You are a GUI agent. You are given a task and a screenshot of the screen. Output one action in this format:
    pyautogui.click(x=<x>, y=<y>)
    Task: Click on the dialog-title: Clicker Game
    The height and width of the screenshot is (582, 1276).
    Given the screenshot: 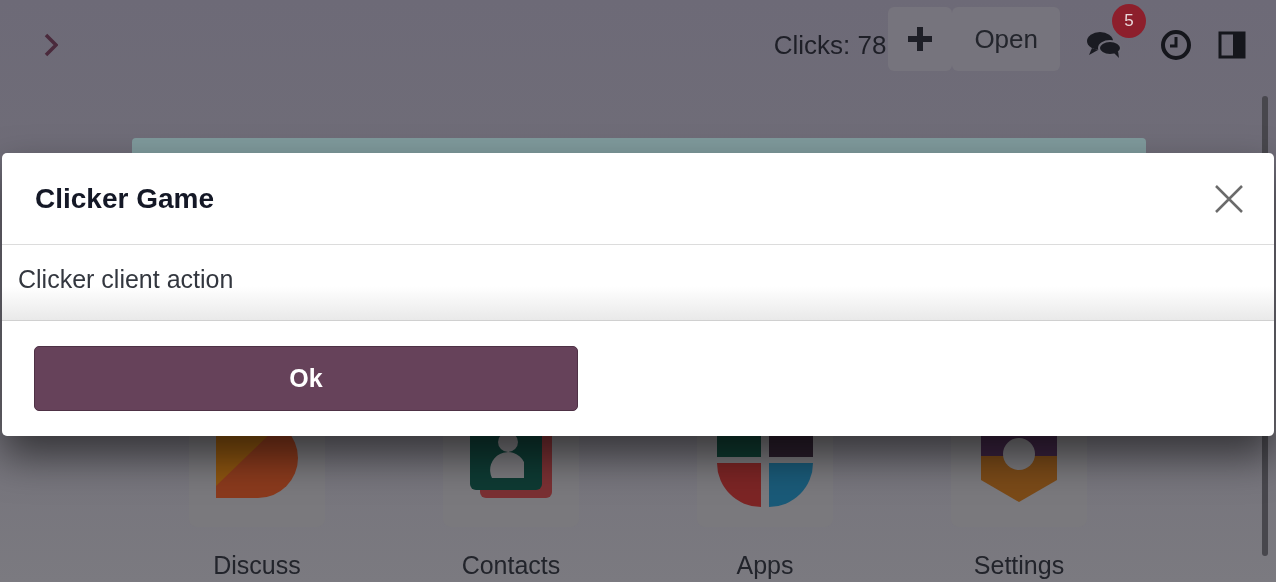 What is the action you would take?
    pyautogui.click(x=124, y=198)
    